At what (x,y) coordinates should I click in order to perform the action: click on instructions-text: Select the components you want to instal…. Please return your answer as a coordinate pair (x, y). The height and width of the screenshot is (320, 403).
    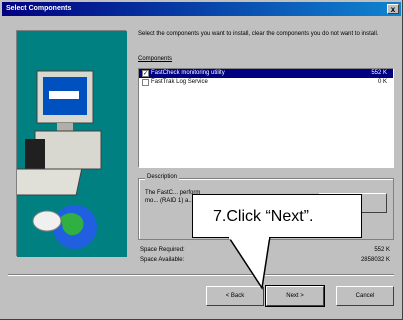
    Looking at the image, I should click on (258, 34).